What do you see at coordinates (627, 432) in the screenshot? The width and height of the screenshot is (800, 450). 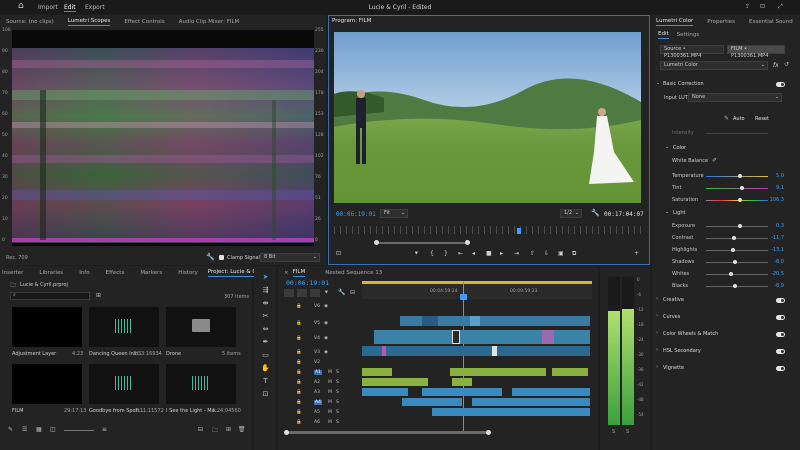 I see `solo-right-button: S` at bounding box center [627, 432].